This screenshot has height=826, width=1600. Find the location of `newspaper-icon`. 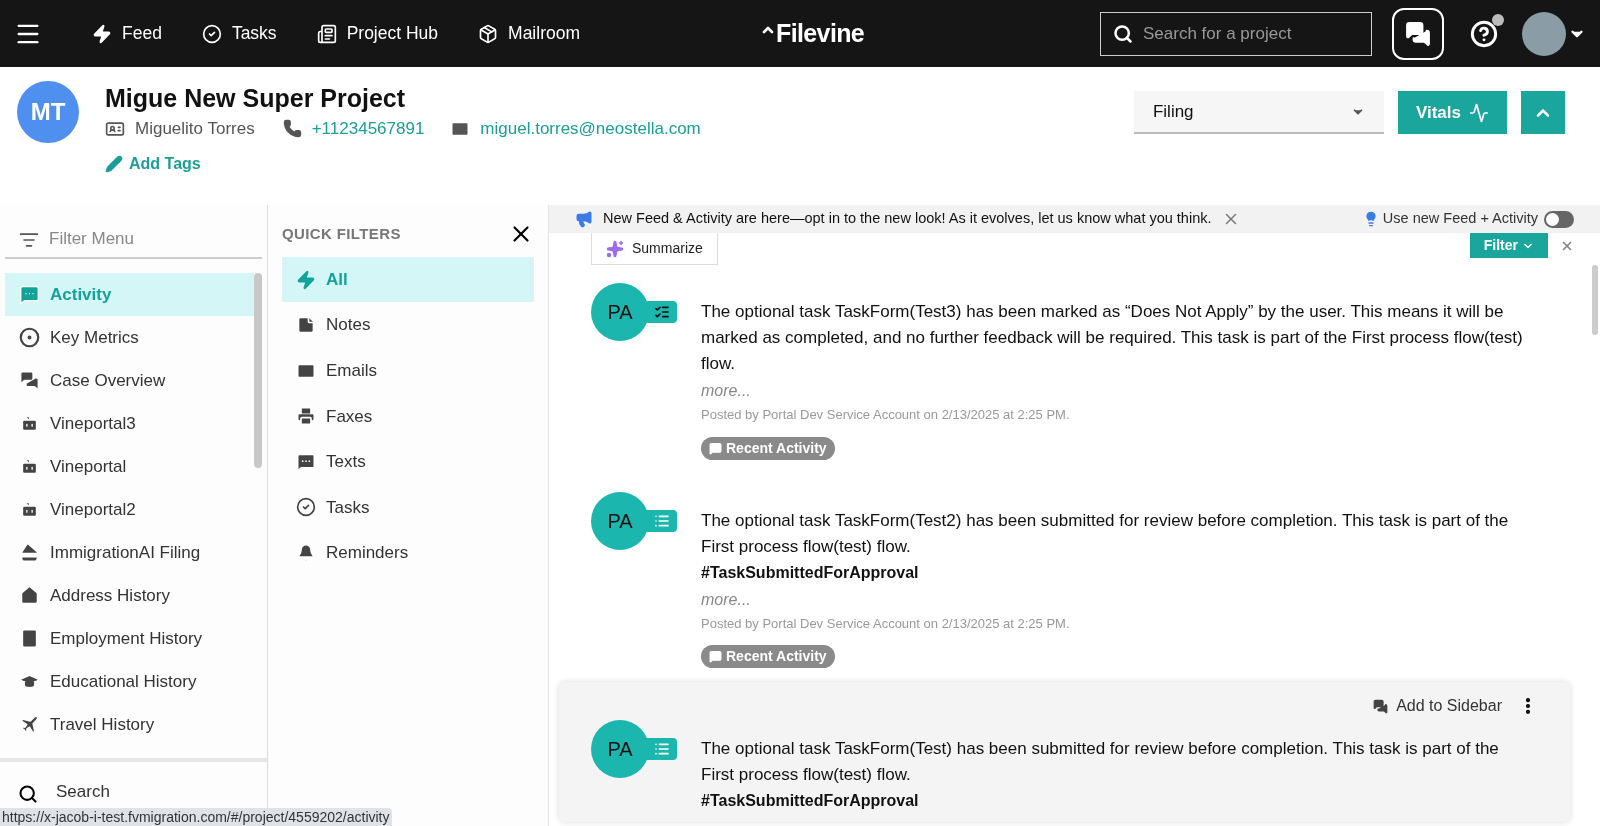

newspaper-icon is located at coordinates (326, 33).